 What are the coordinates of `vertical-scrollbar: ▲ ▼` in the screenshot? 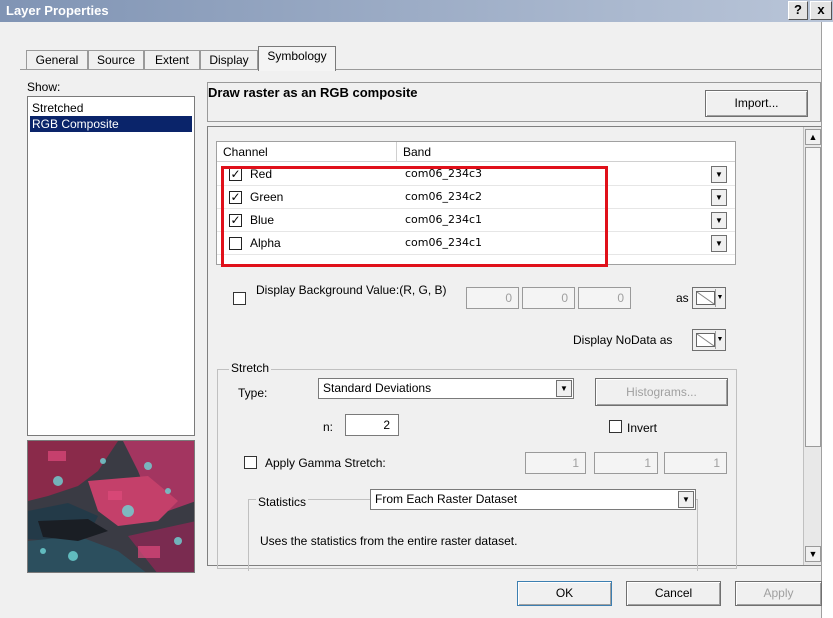 It's located at (812, 346).